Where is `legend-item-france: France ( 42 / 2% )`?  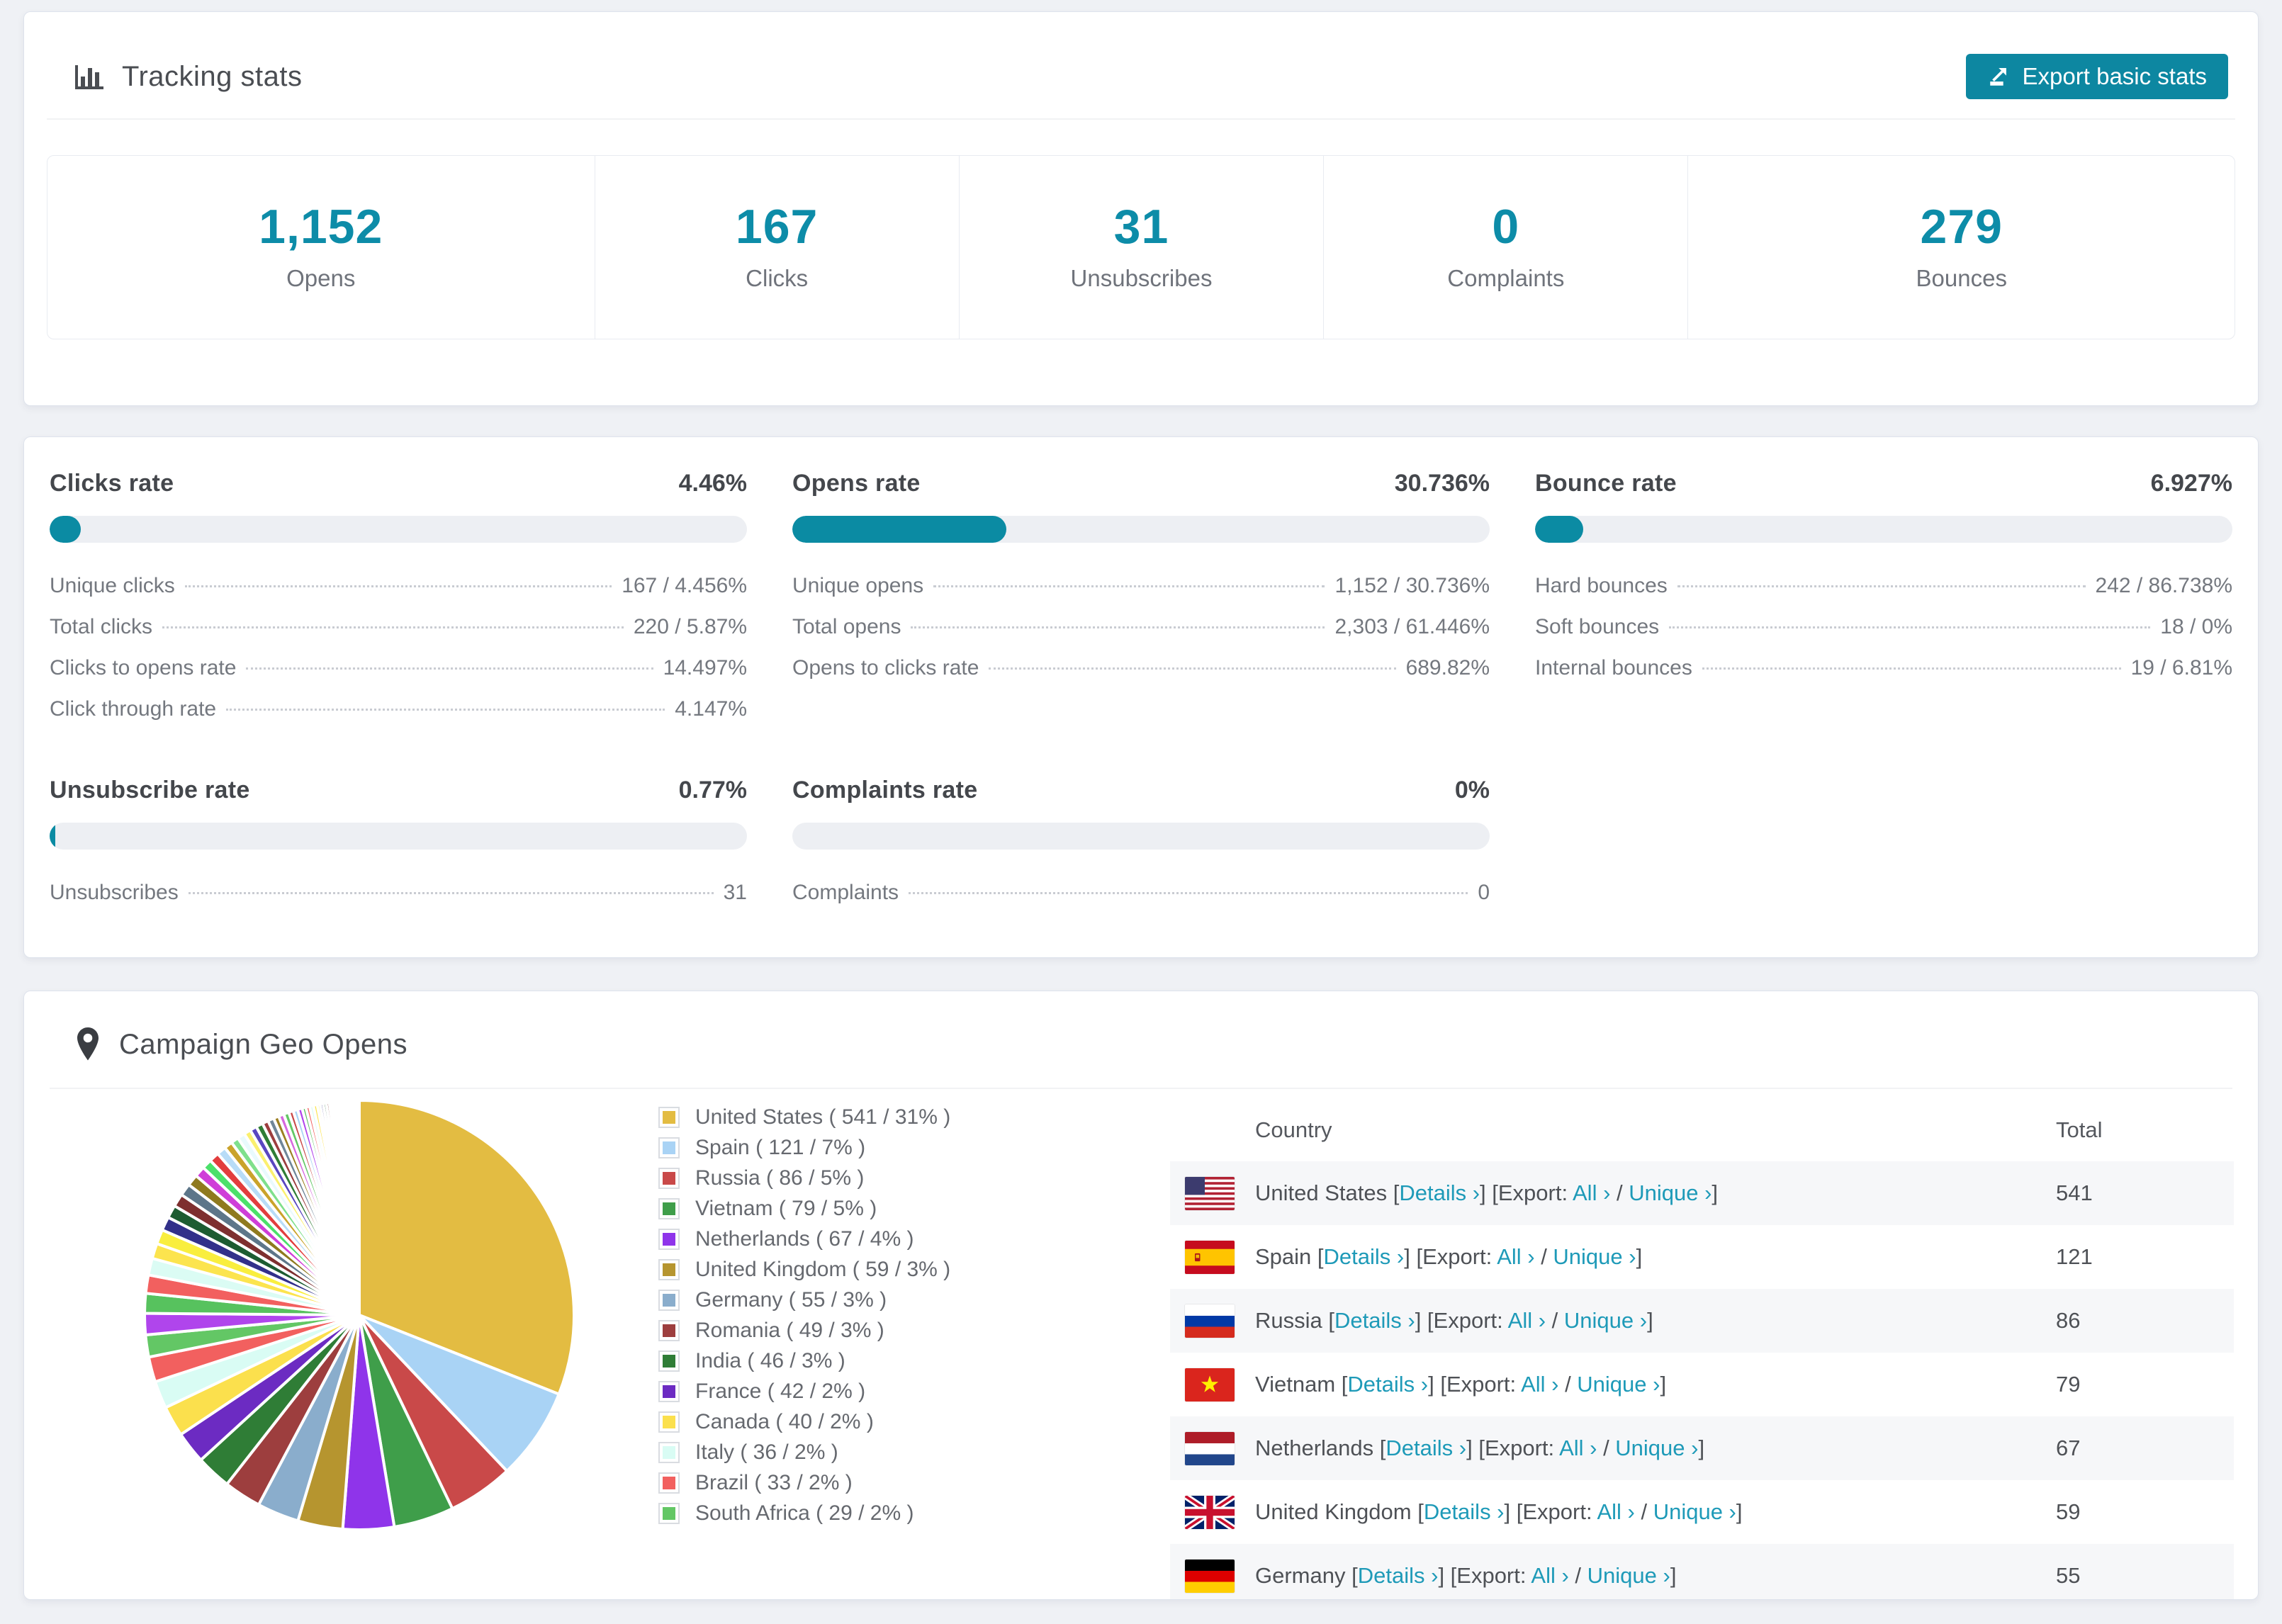
legend-item-france: France ( 42 / 2% ) is located at coordinates (902, 1391).